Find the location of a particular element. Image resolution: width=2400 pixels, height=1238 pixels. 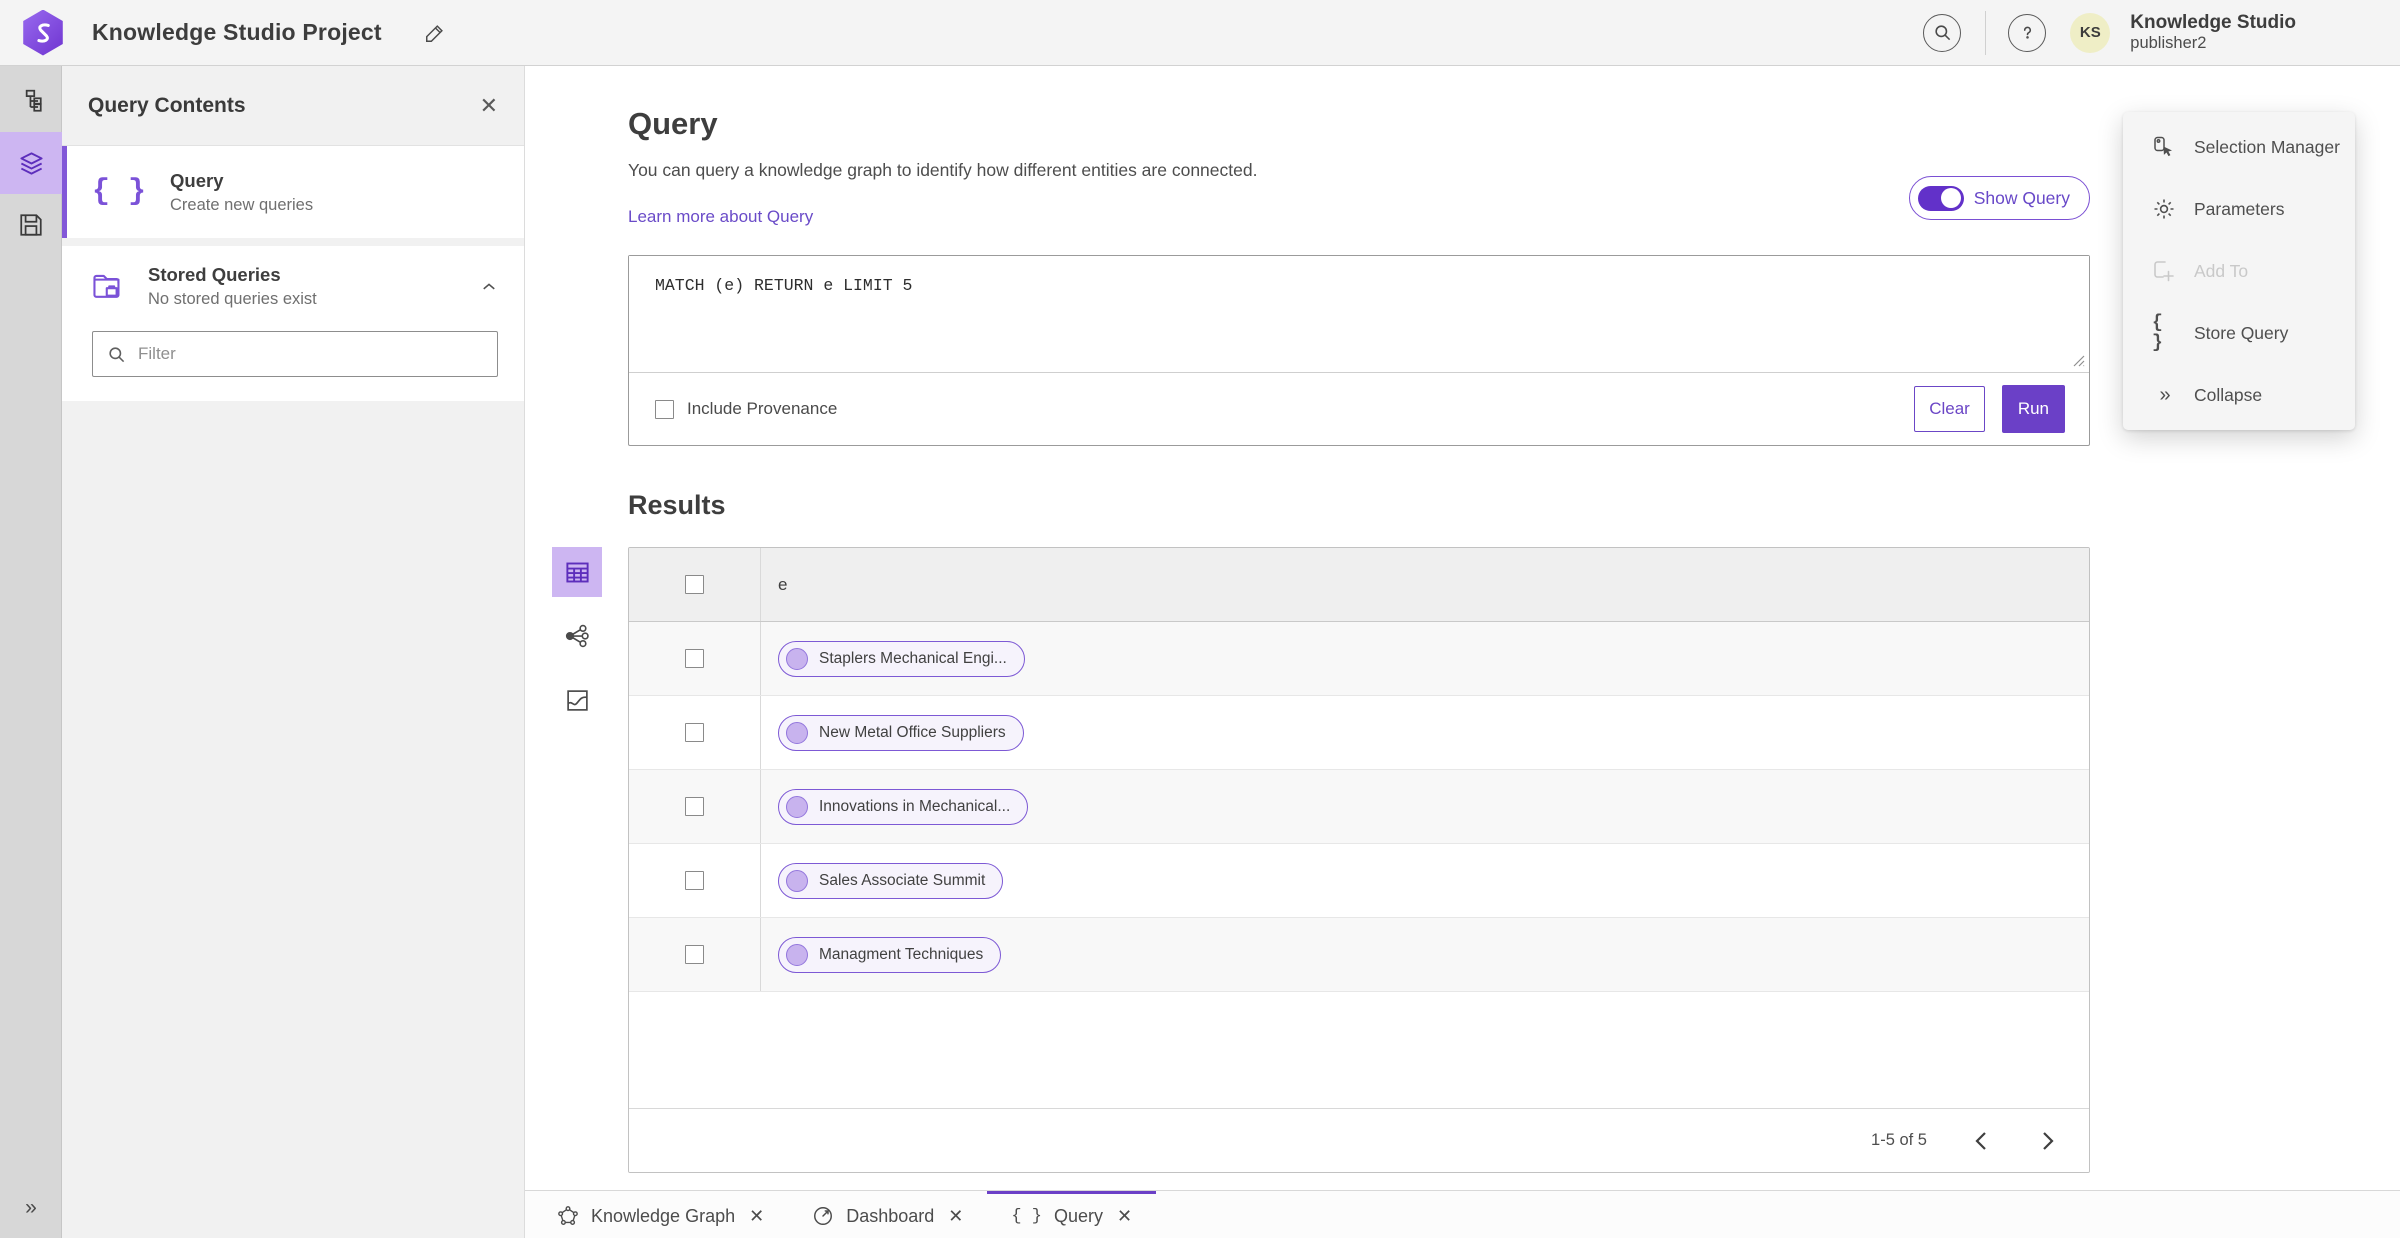

show-query-toggle: Show Query is located at coordinates (1999, 198).